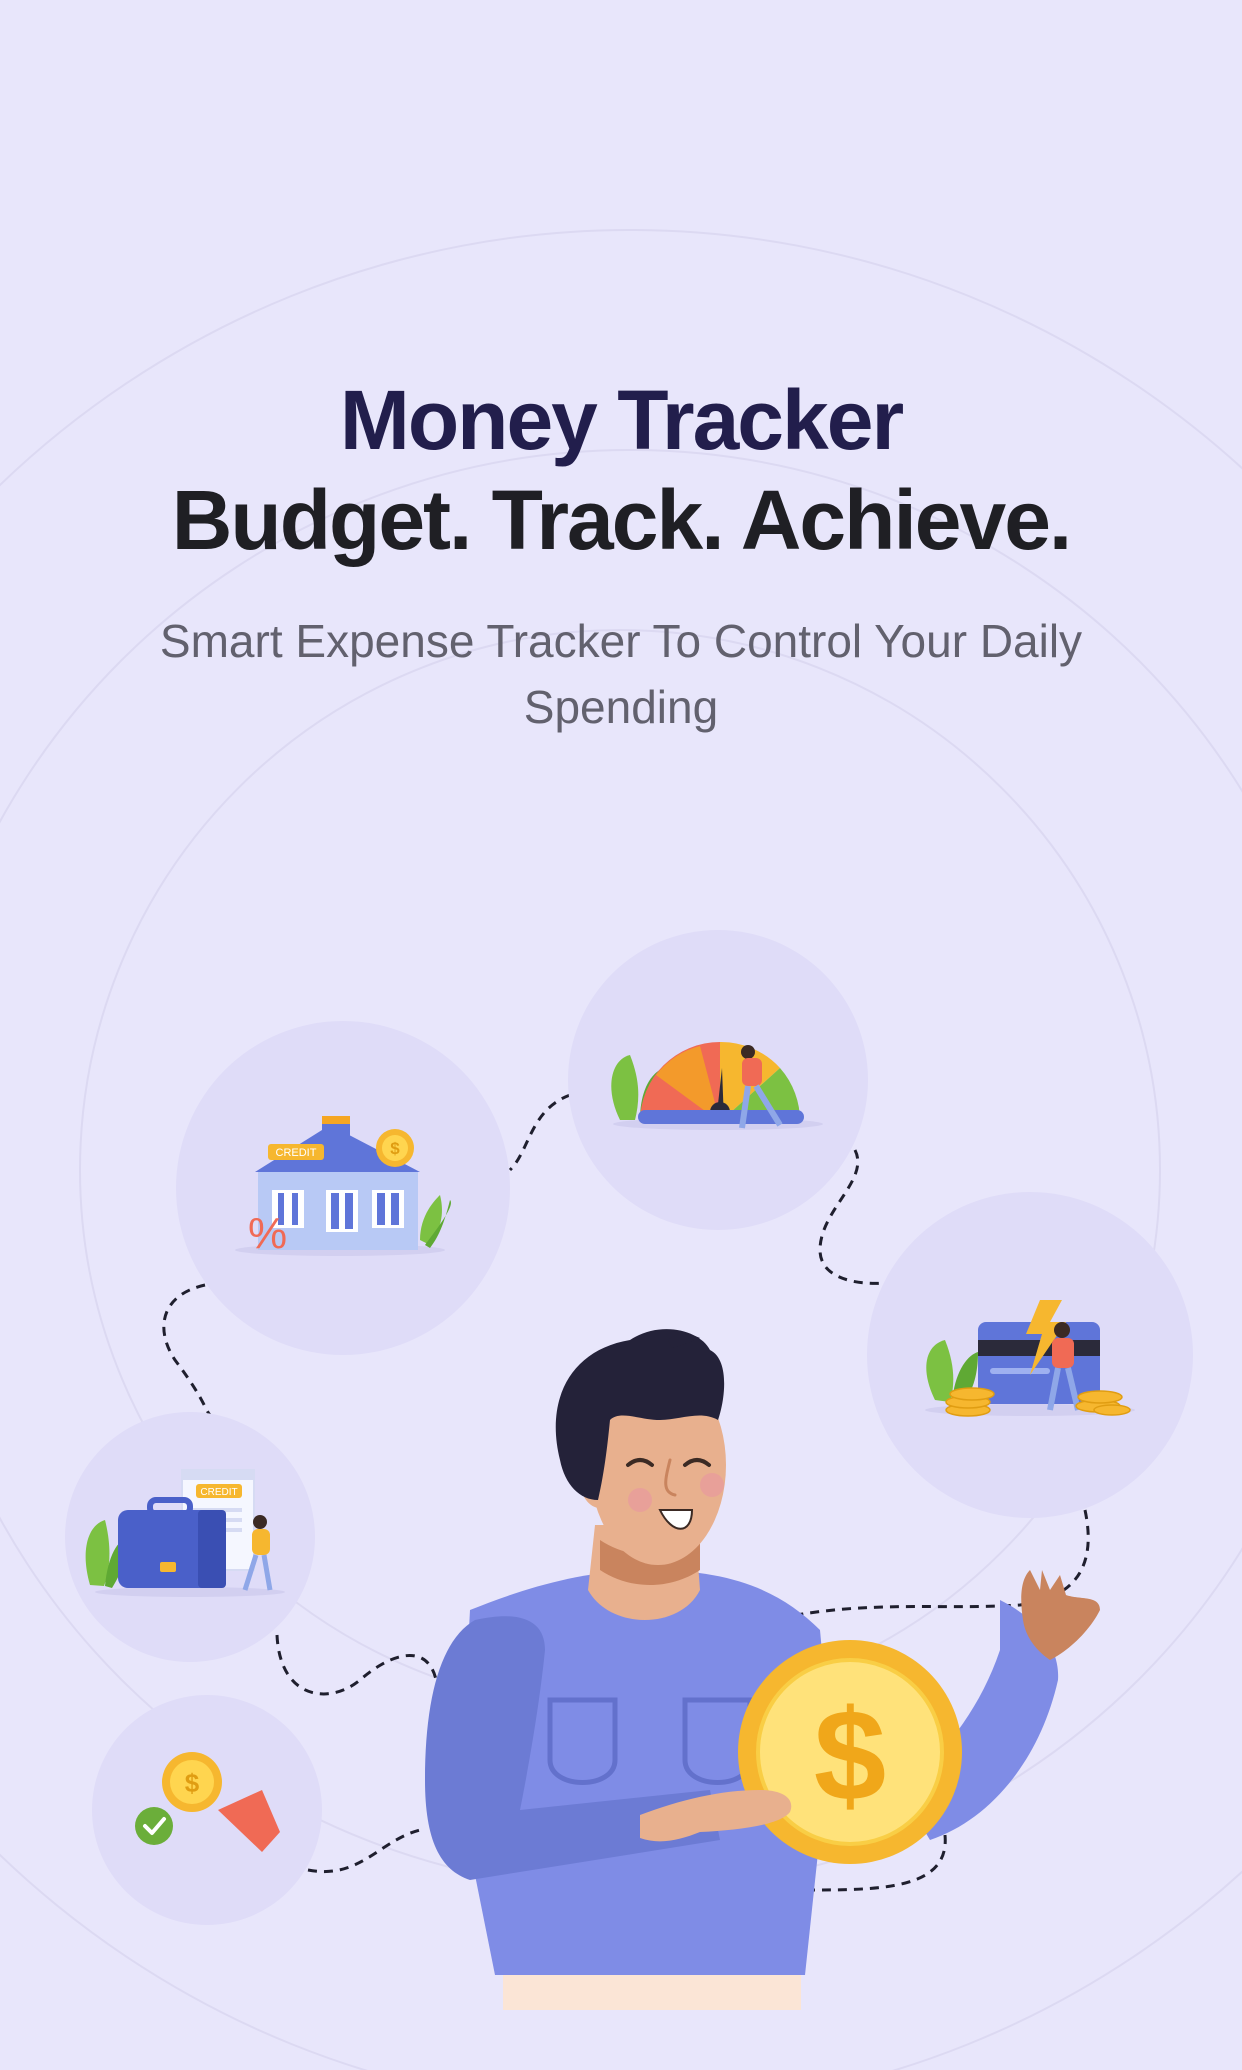 Image resolution: width=1242 pixels, height=2070 pixels. What do you see at coordinates (718, 1080) in the screenshot?
I see `speedometer-bubble` at bounding box center [718, 1080].